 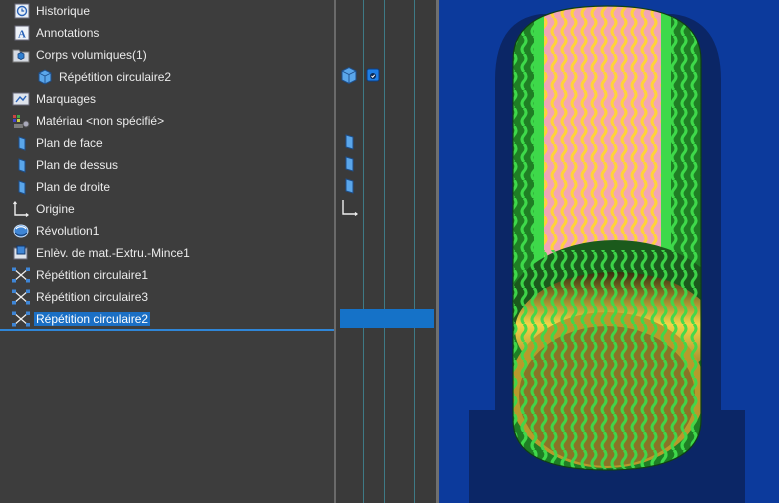 I want to click on svg-text: A, so click(x=22, y=35).